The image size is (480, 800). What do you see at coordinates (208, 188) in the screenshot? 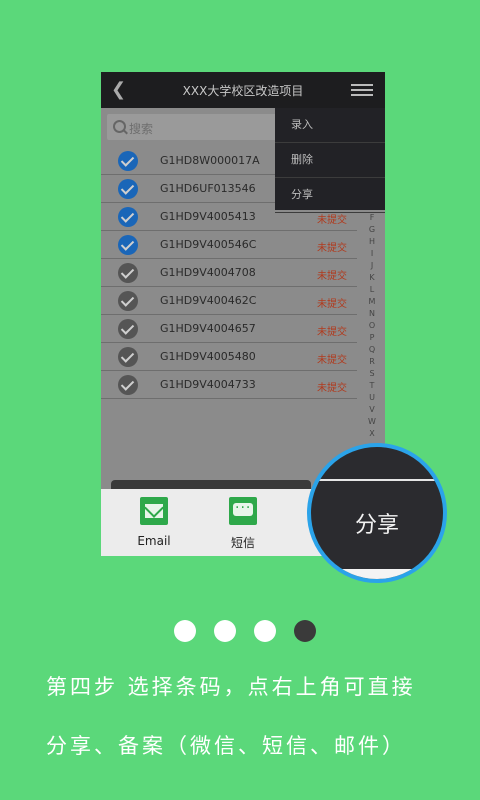
I see `barcode-text: G1HD6UF013546` at bounding box center [208, 188].